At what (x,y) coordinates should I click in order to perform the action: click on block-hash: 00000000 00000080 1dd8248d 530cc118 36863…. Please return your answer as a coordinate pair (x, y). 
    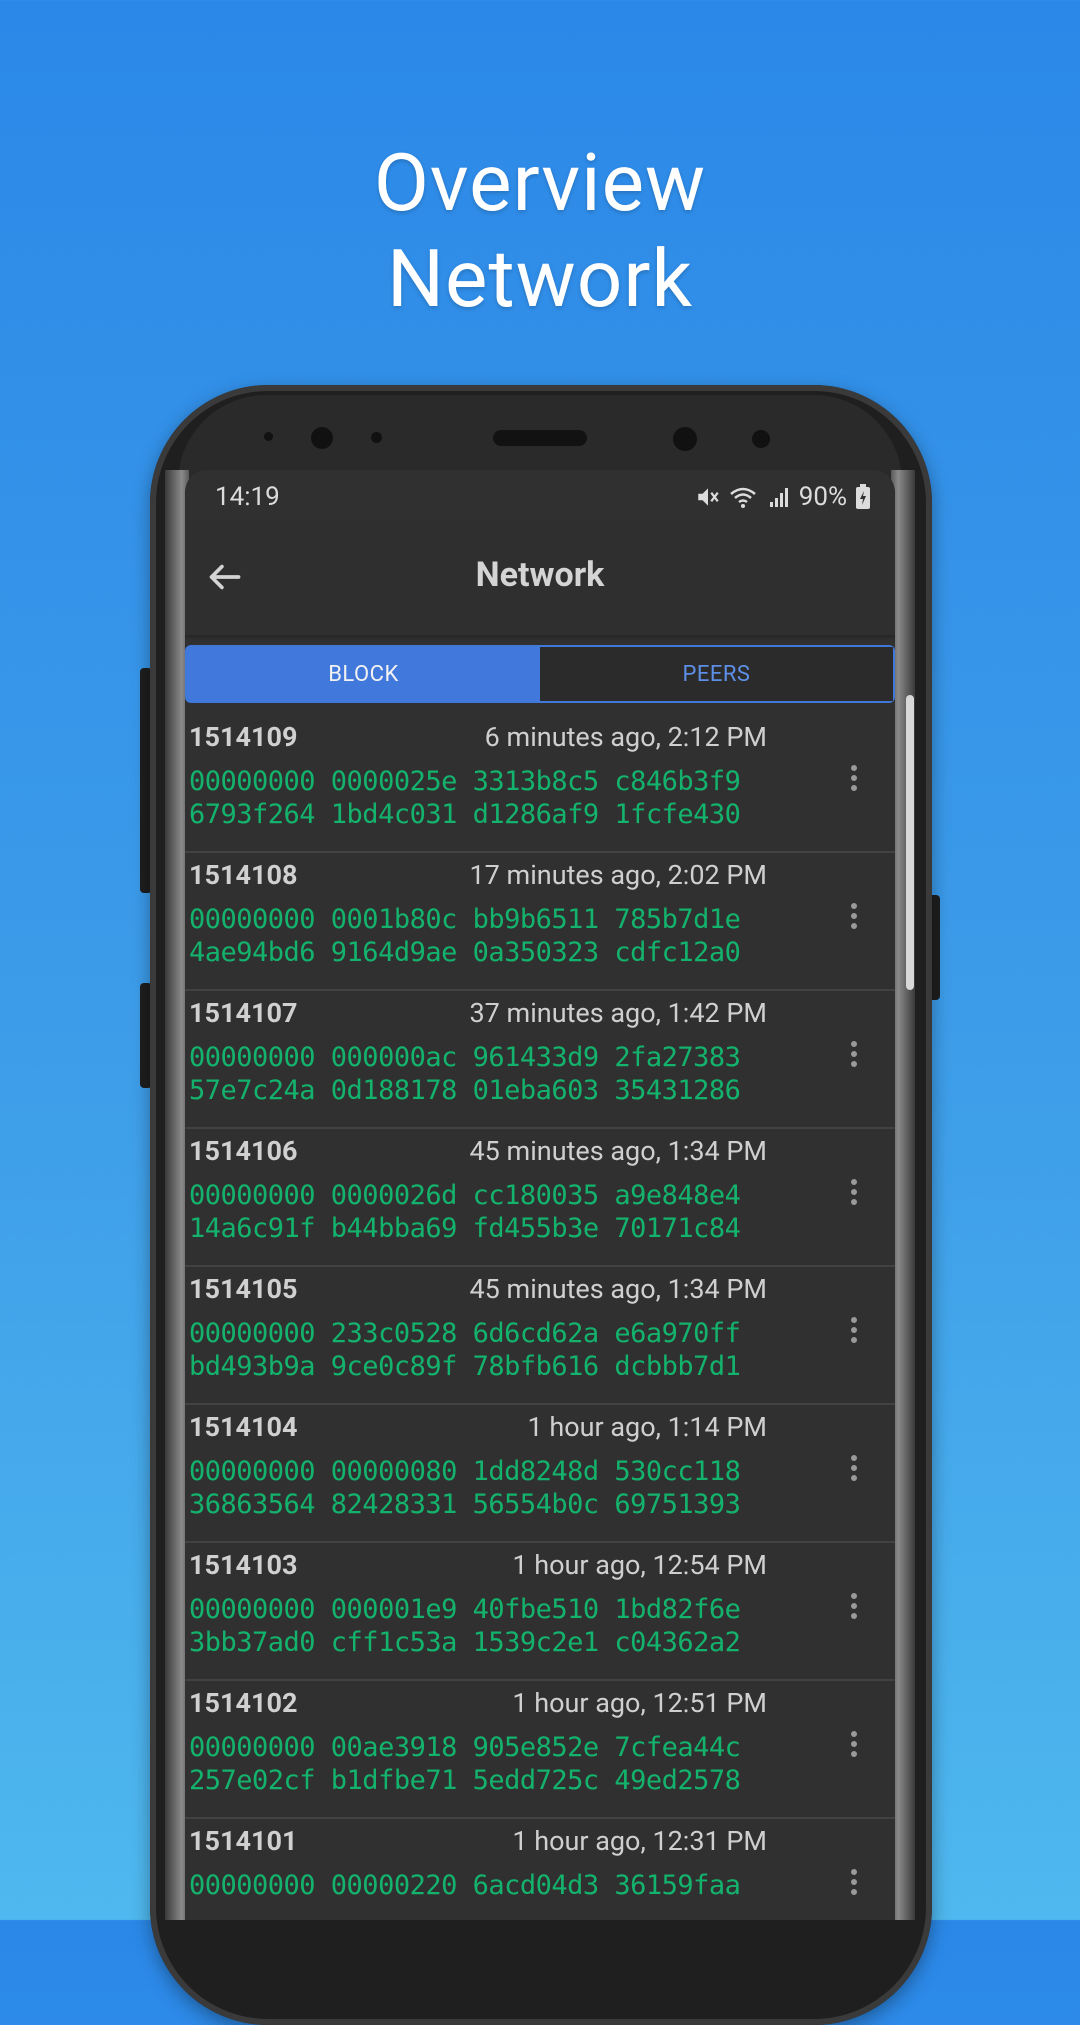
    Looking at the image, I should click on (465, 1488).